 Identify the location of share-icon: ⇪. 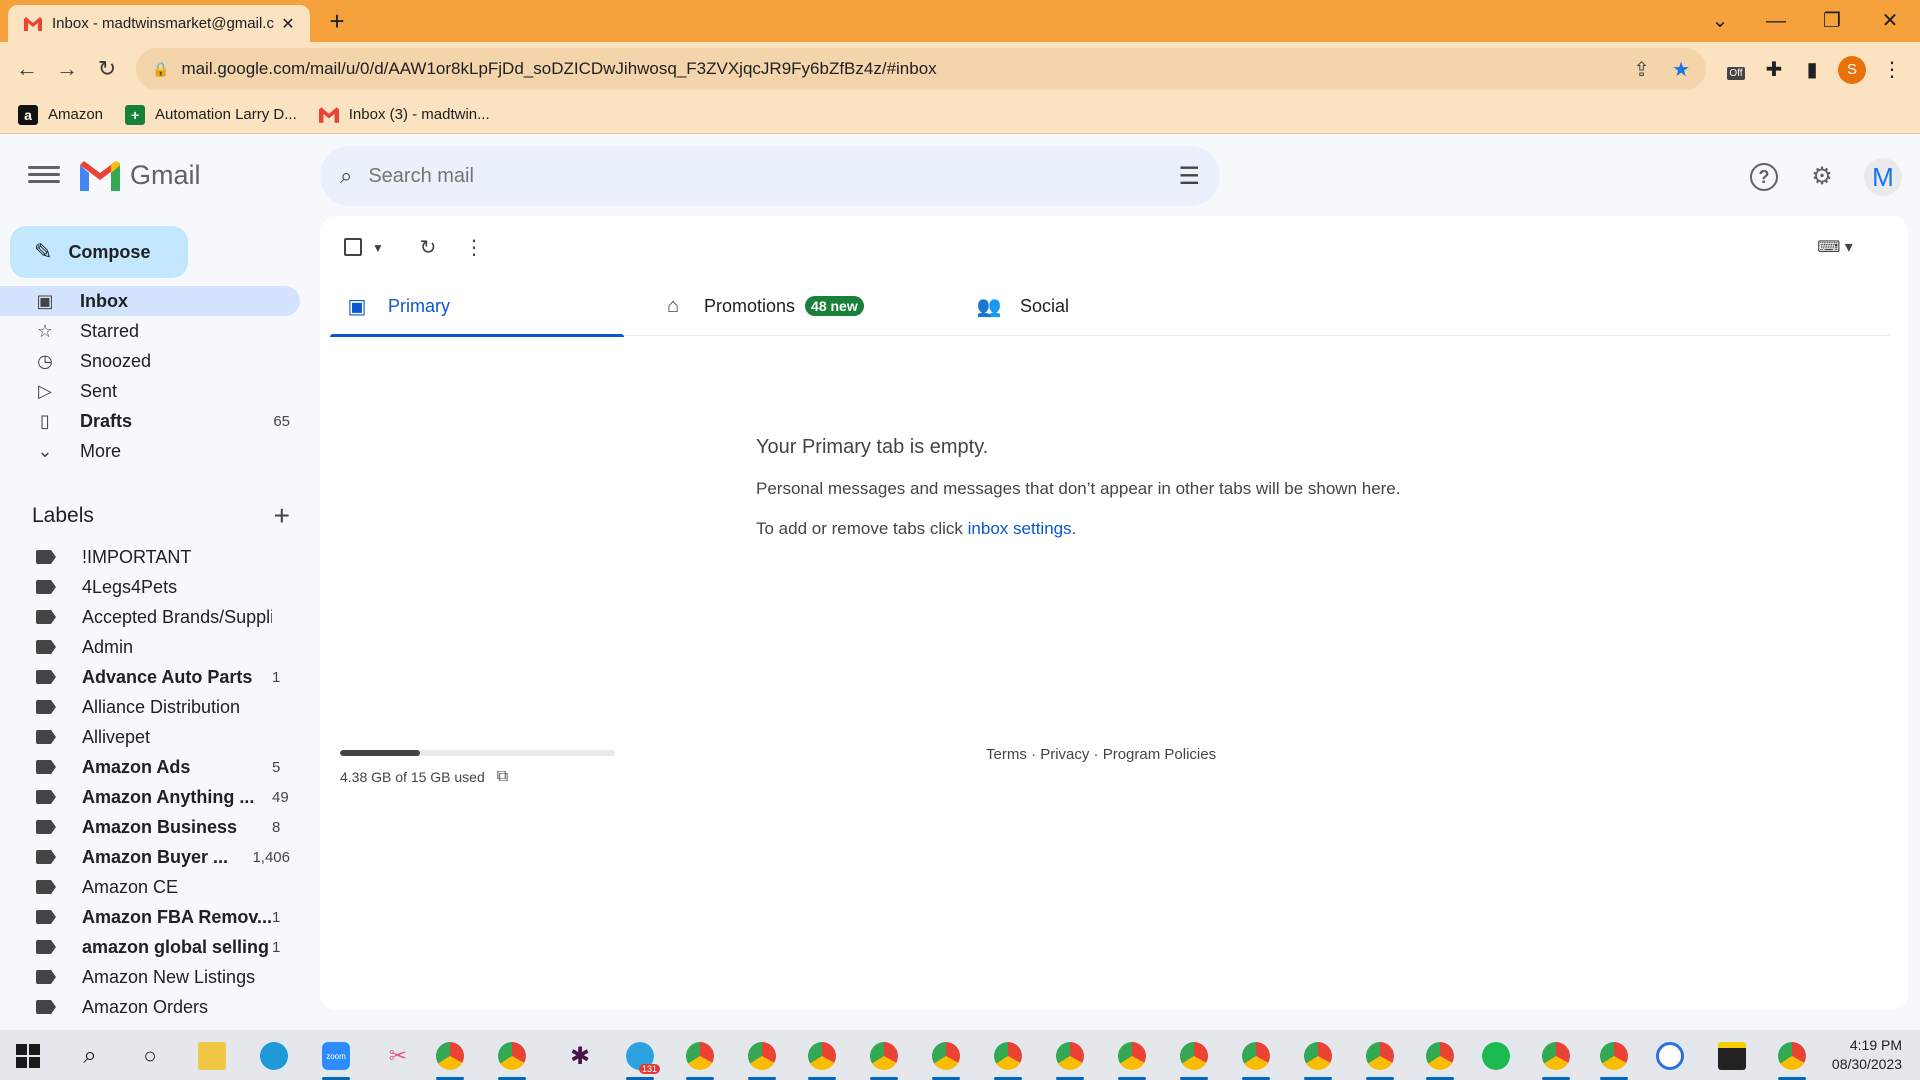
(1641, 69).